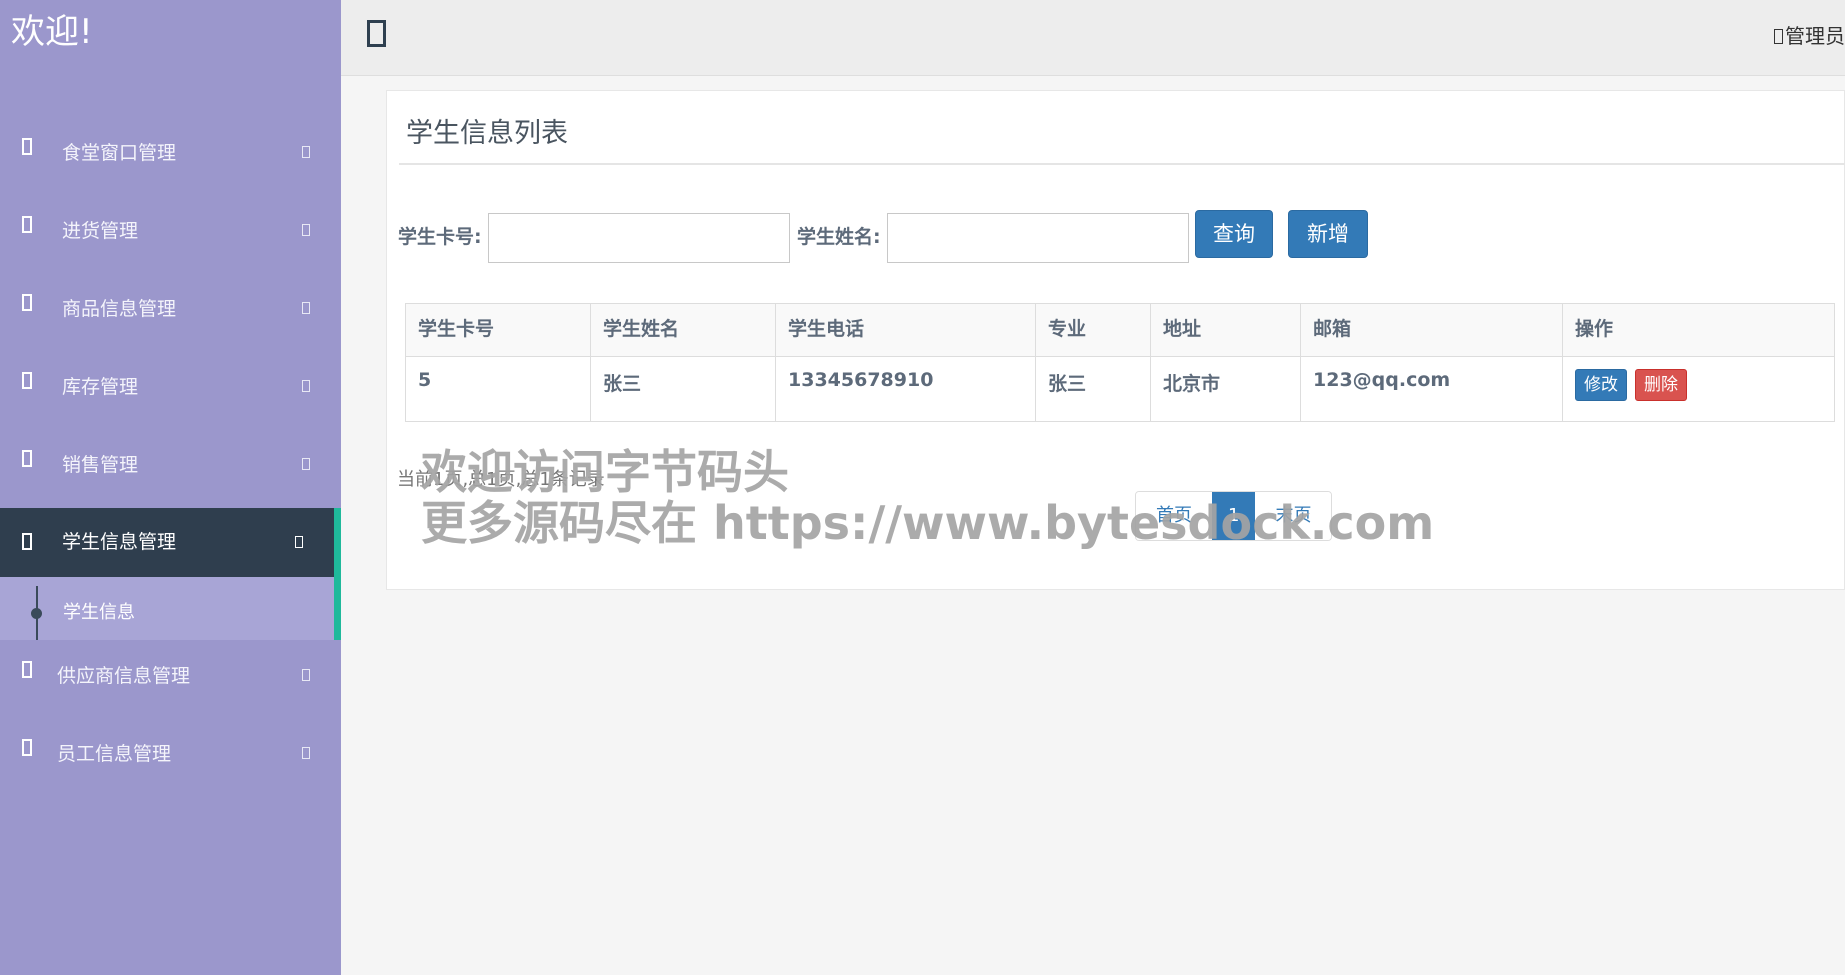 The height and width of the screenshot is (975, 1845). I want to click on column-header: 操作, so click(1698, 330).